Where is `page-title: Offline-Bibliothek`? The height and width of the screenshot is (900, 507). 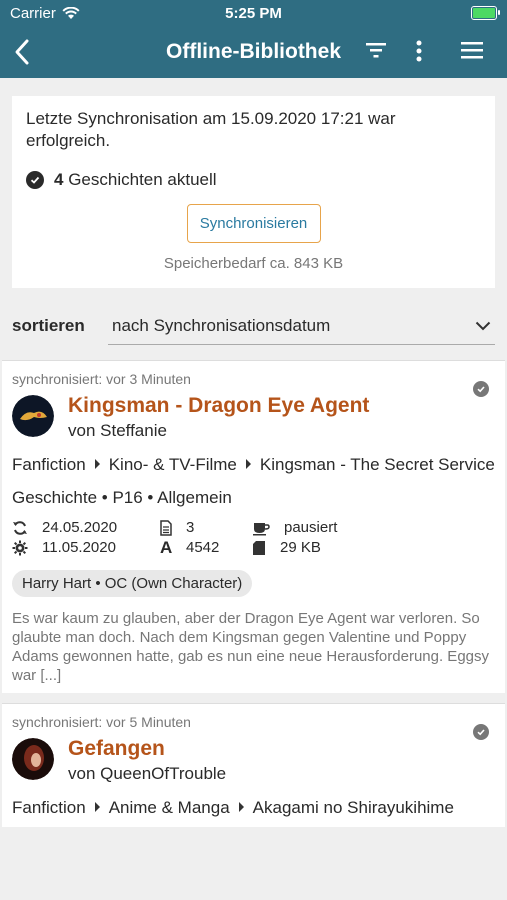 page-title: Offline-Bibliothek is located at coordinates (253, 51).